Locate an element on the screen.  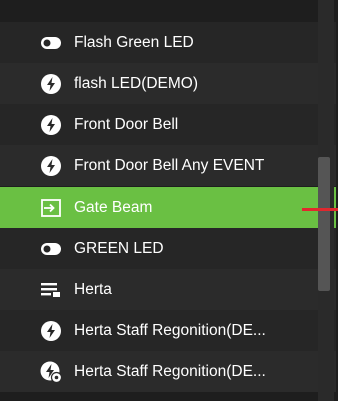
list-item-selected: Gate Beam is located at coordinates (168, 207).